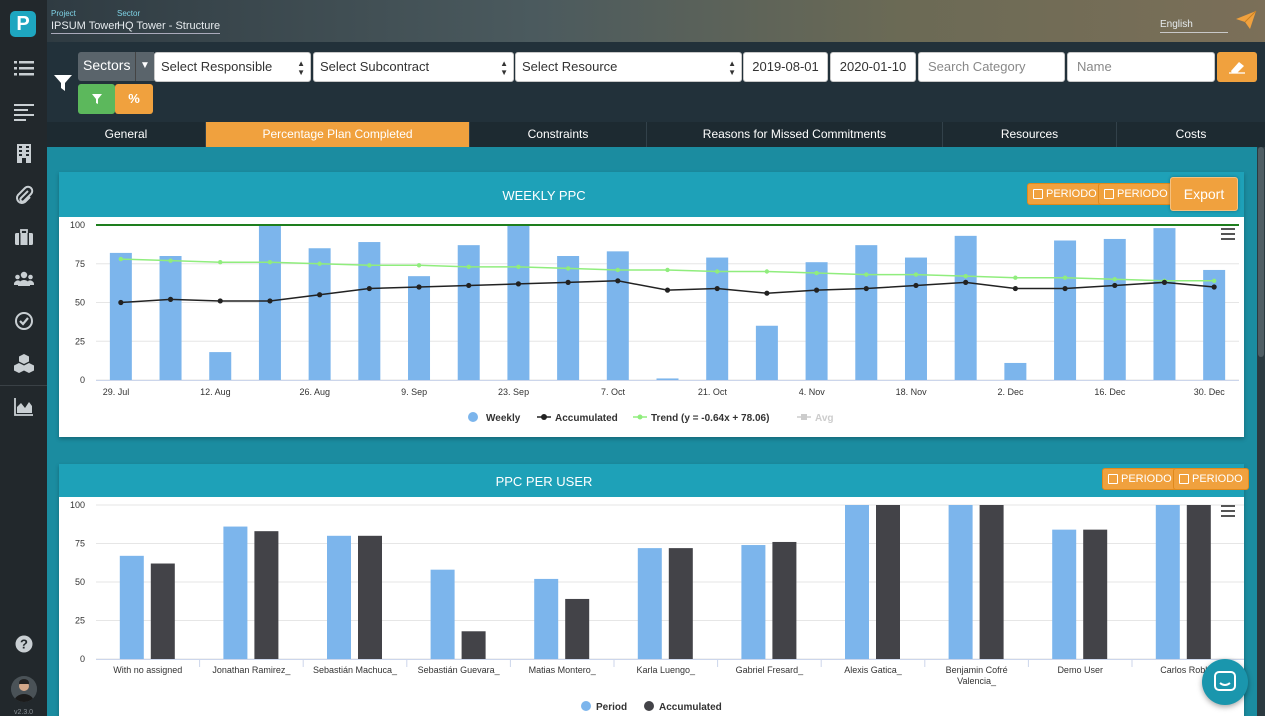 The image size is (1265, 716). What do you see at coordinates (23, 321) in the screenshot?
I see `nav-check-circle-icon` at bounding box center [23, 321].